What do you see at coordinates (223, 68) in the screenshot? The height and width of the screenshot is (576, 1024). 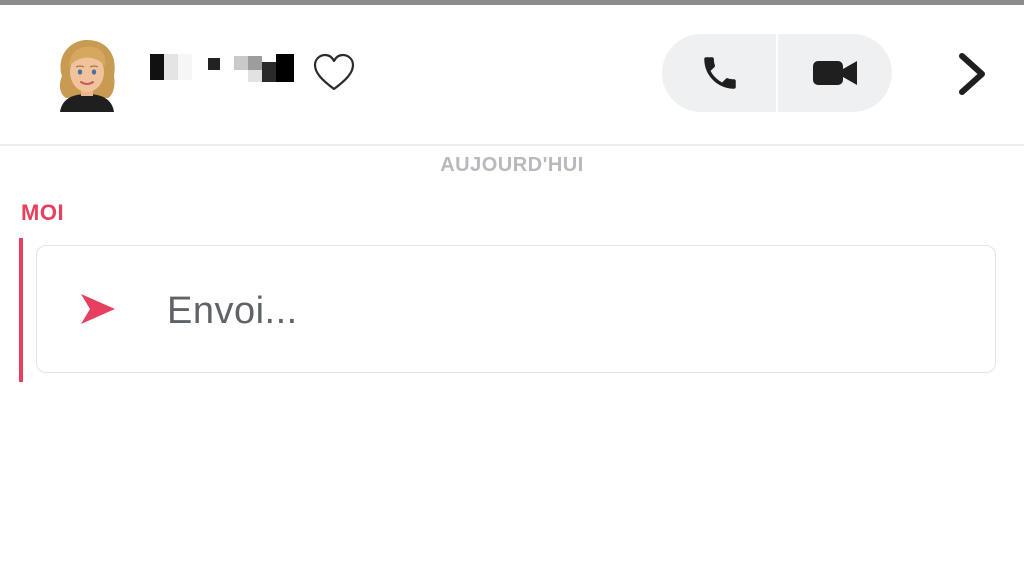 I see `contact-name-censored` at bounding box center [223, 68].